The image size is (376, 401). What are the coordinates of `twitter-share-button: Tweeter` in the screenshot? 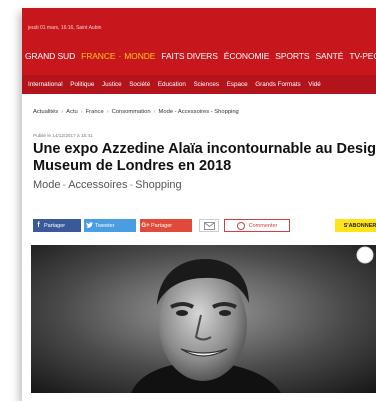 It's located at (110, 225).